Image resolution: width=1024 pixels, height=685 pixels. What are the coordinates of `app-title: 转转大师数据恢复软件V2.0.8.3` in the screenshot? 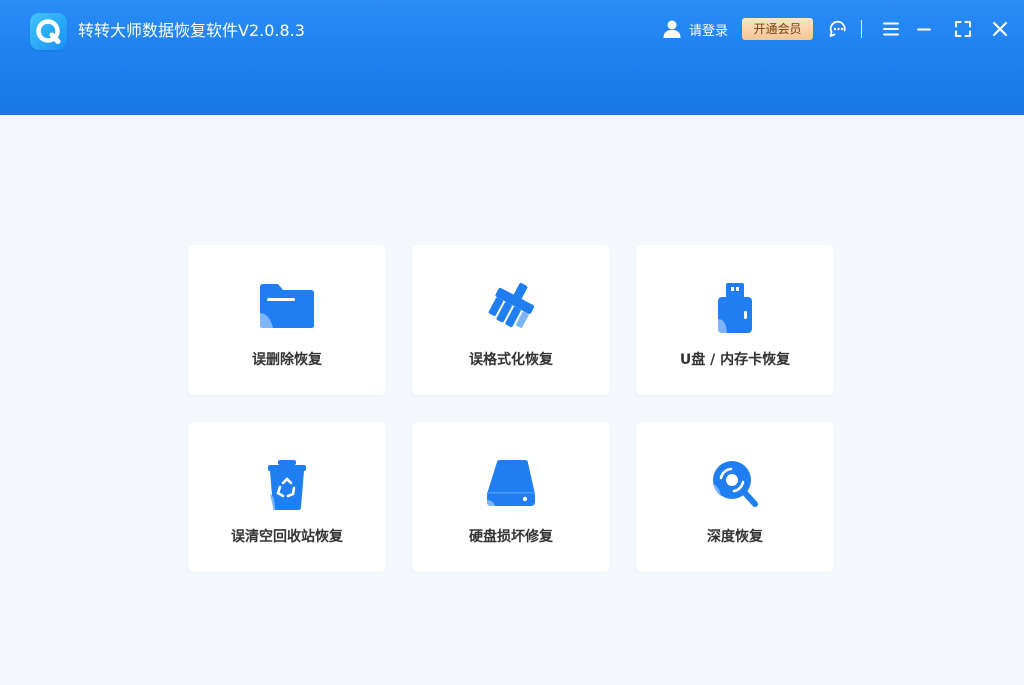 It's located at (191, 30).